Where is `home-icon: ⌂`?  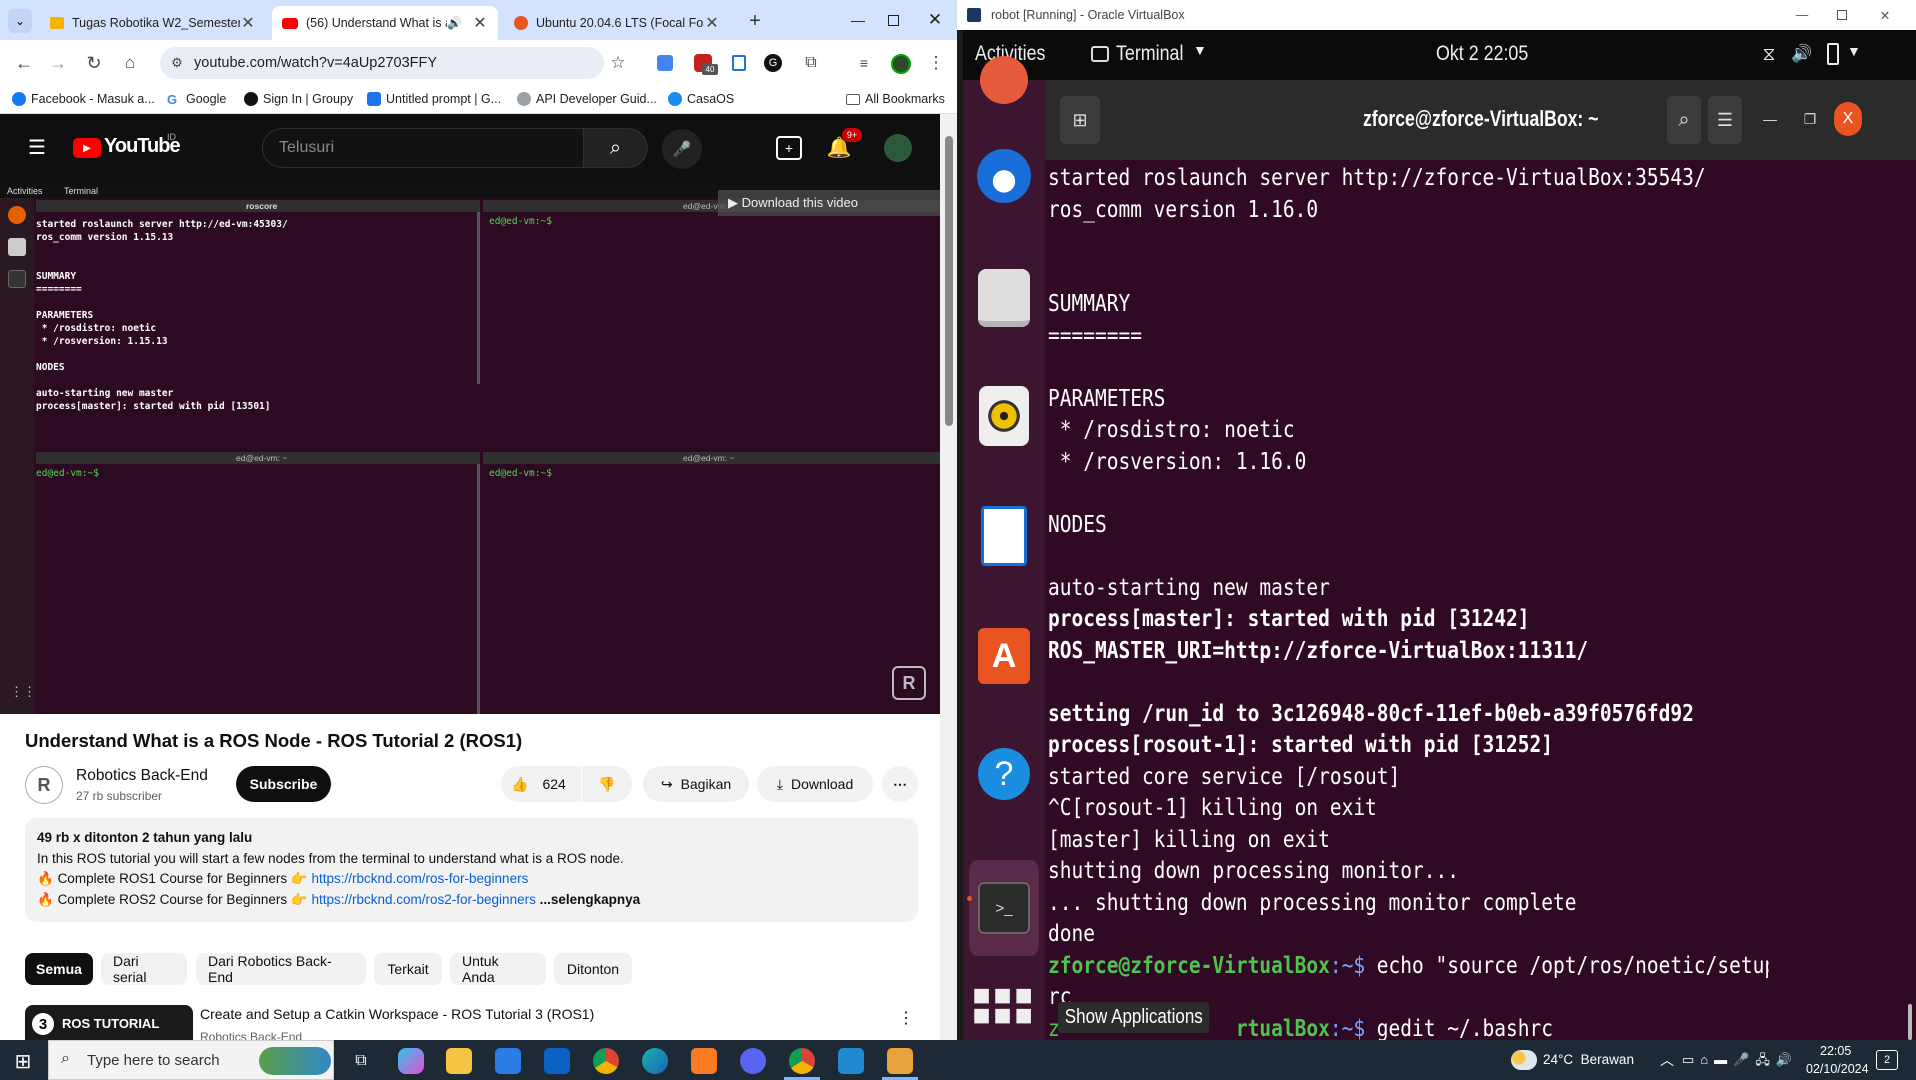
home-icon: ⌂ is located at coordinates (130, 63).